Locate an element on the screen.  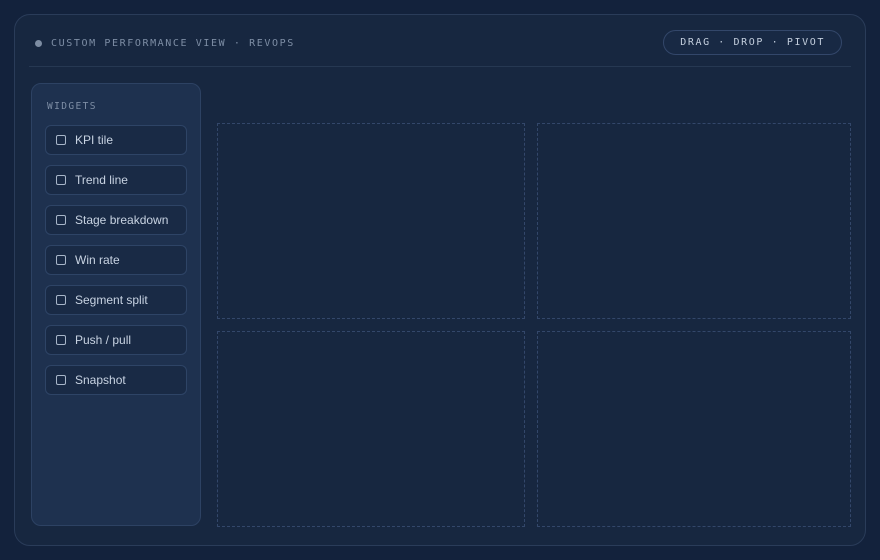
drop-zone-bottom-right is located at coordinates (694, 429).